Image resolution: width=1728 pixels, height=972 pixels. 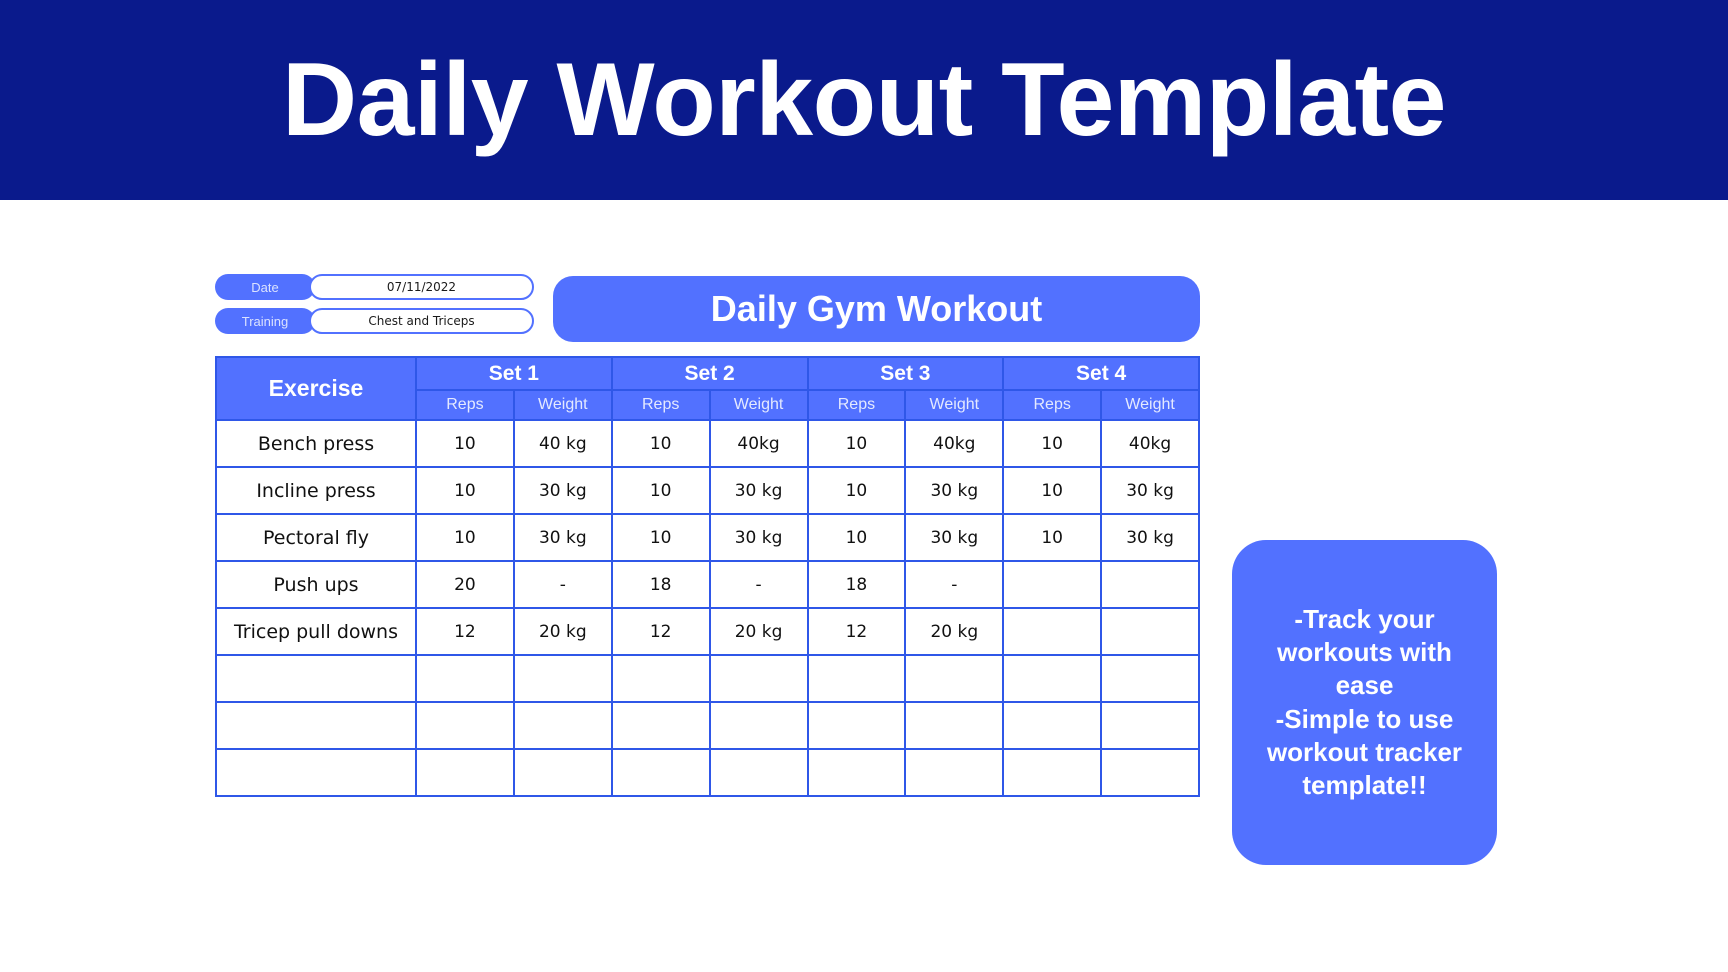 What do you see at coordinates (660, 584) in the screenshot?
I see `cell-set2-reps: 18` at bounding box center [660, 584].